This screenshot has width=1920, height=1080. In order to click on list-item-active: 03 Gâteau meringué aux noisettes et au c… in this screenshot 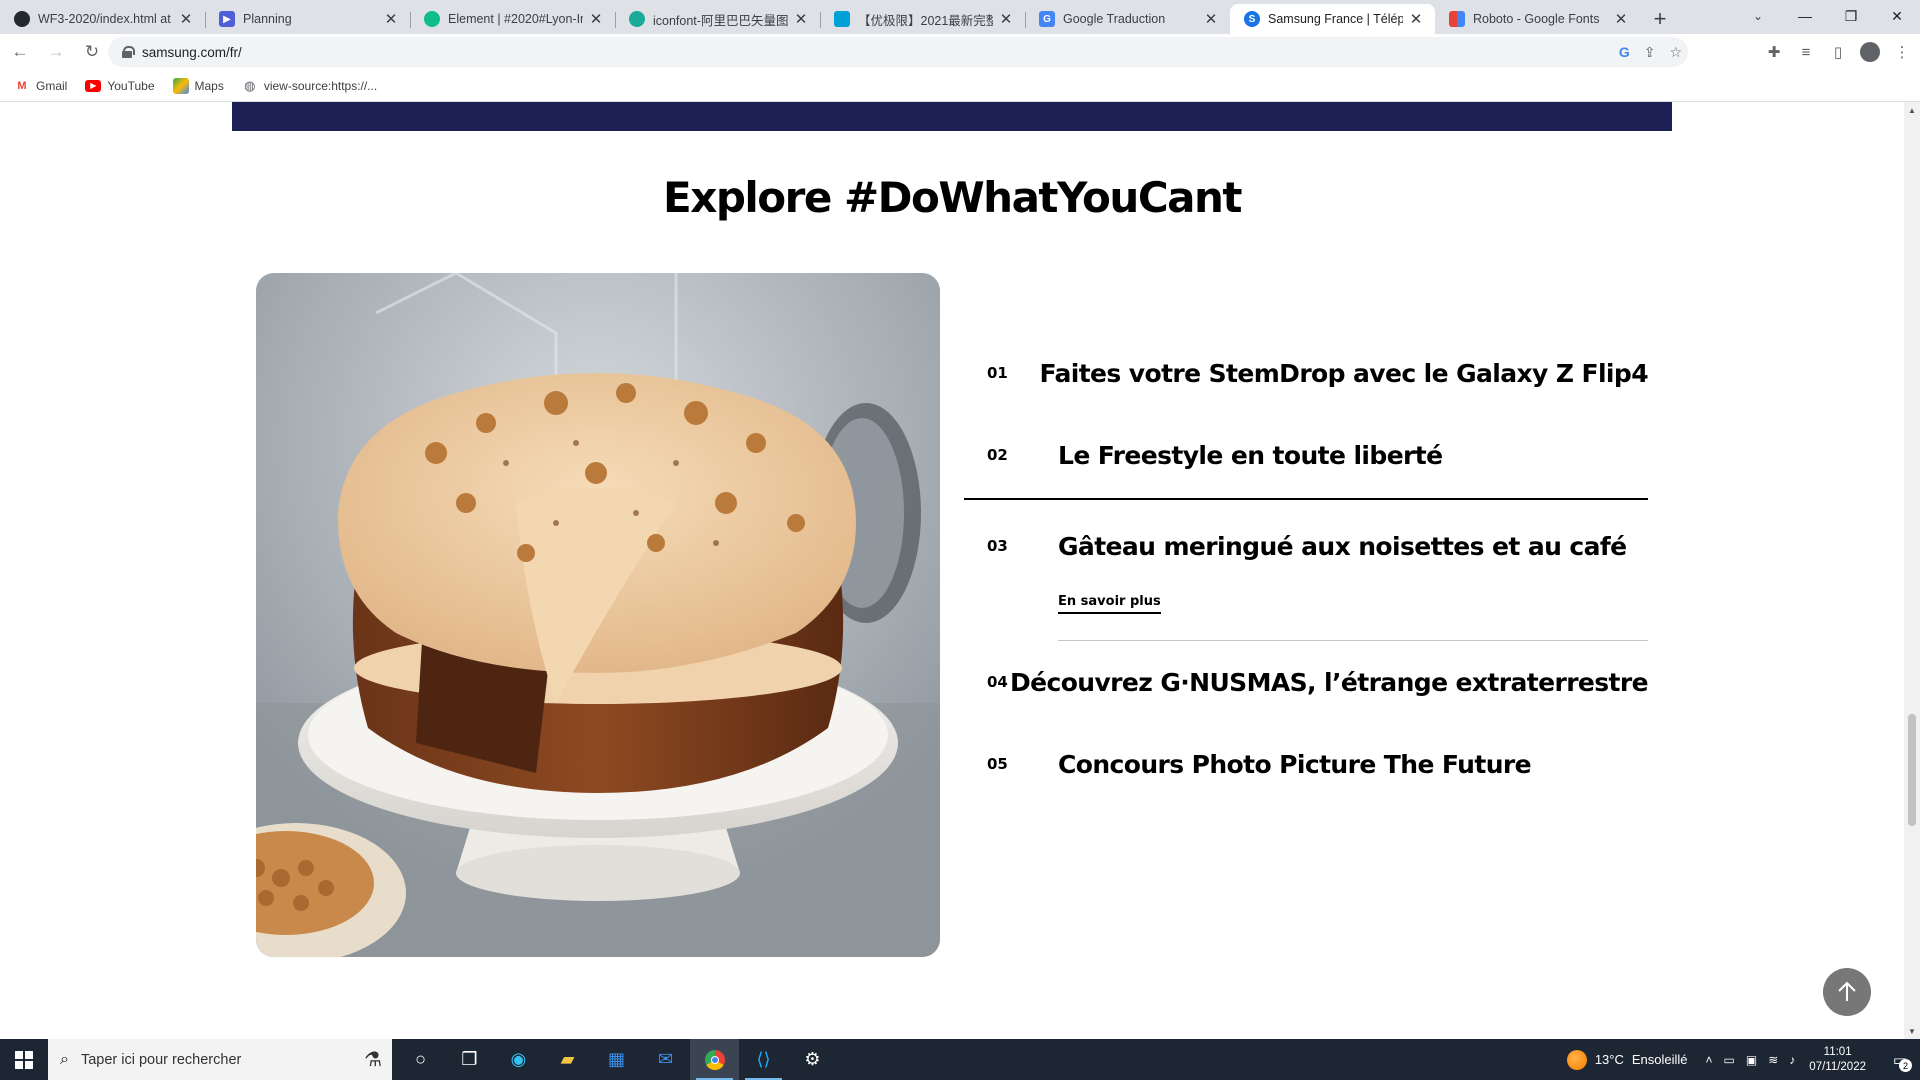, I will do `click(1306, 546)`.